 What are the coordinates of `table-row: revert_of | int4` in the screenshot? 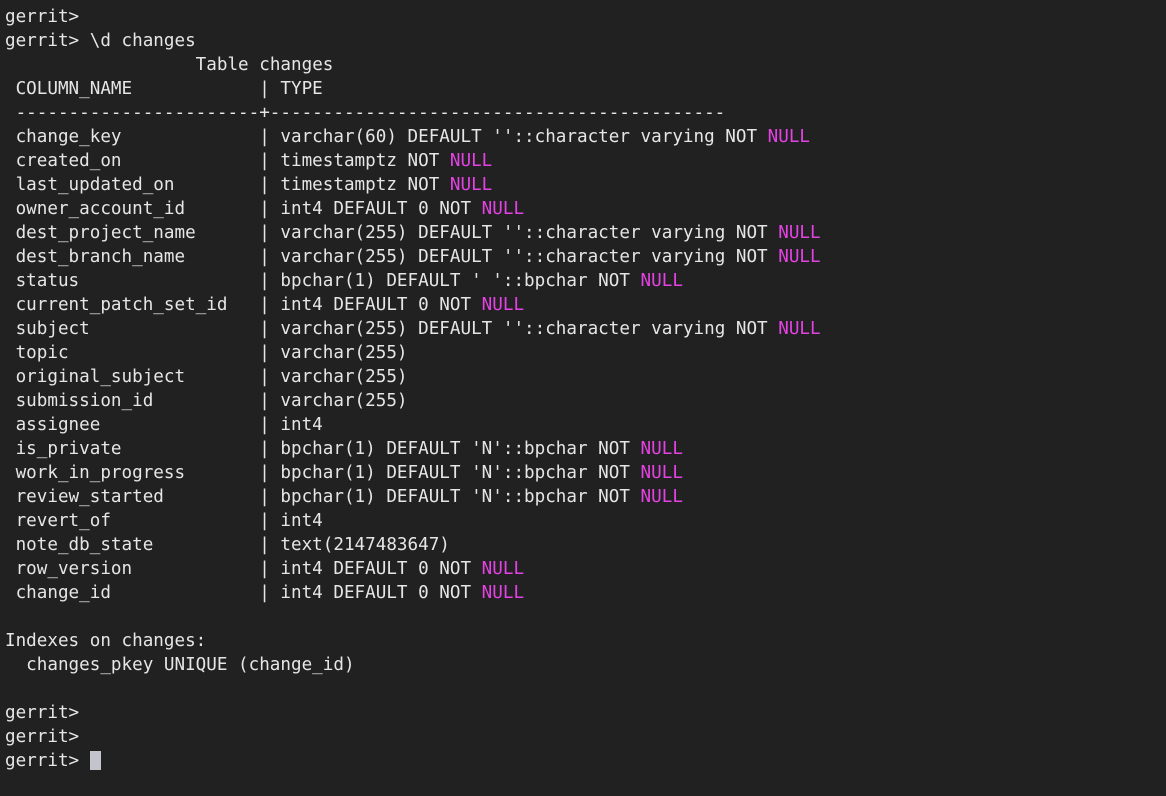 It's located at (585, 521).